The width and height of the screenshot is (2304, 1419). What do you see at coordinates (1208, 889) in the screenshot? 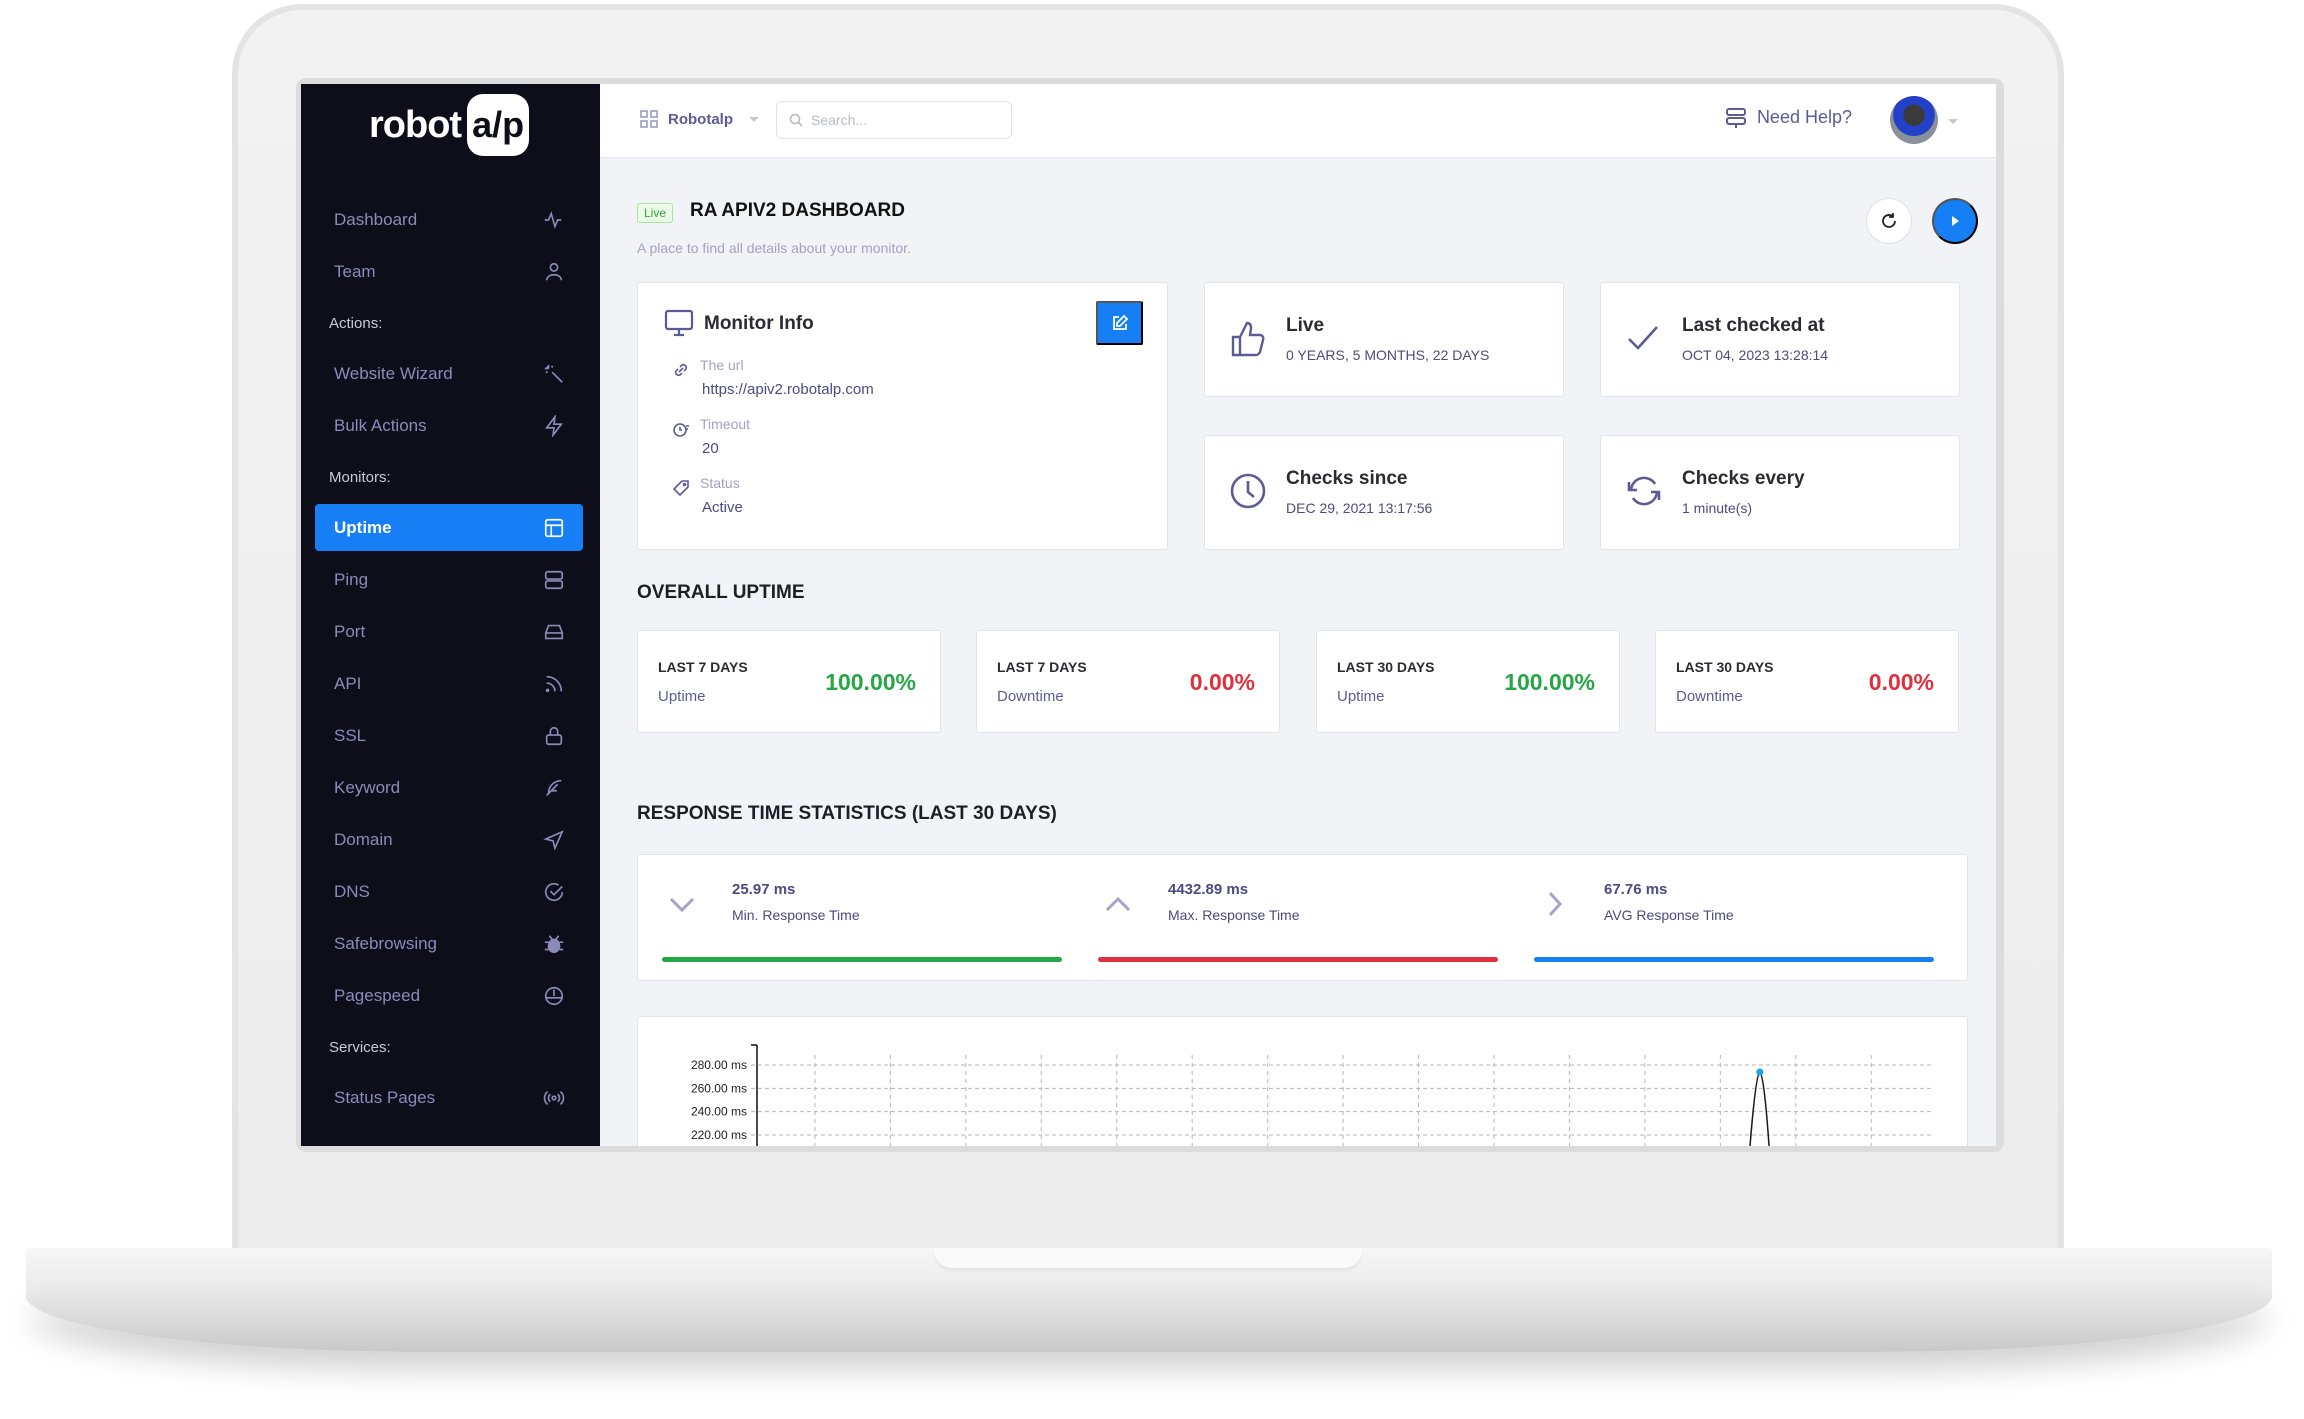
I see `max-response-value: 4432.89 ms` at bounding box center [1208, 889].